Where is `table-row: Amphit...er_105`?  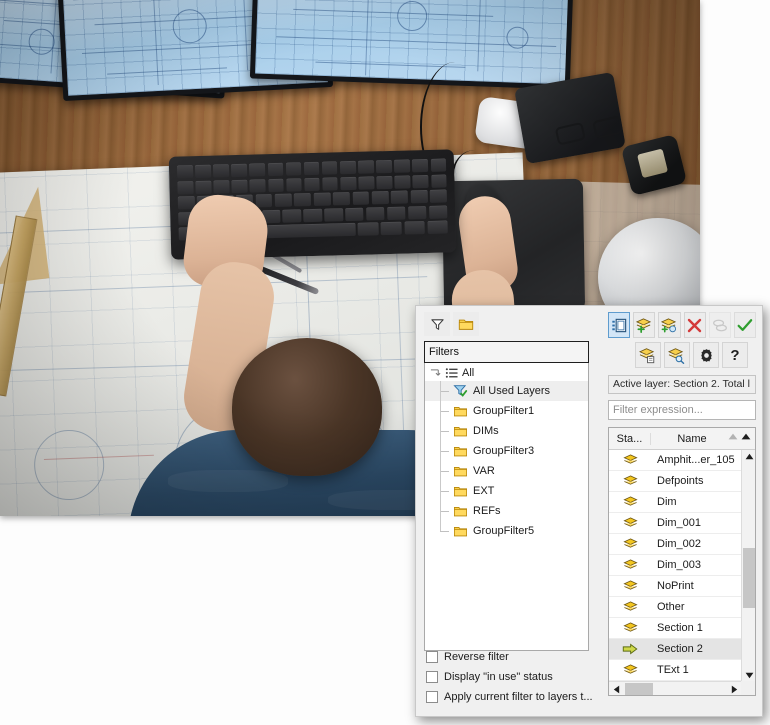 table-row: Amphit...er_105 is located at coordinates (682, 460).